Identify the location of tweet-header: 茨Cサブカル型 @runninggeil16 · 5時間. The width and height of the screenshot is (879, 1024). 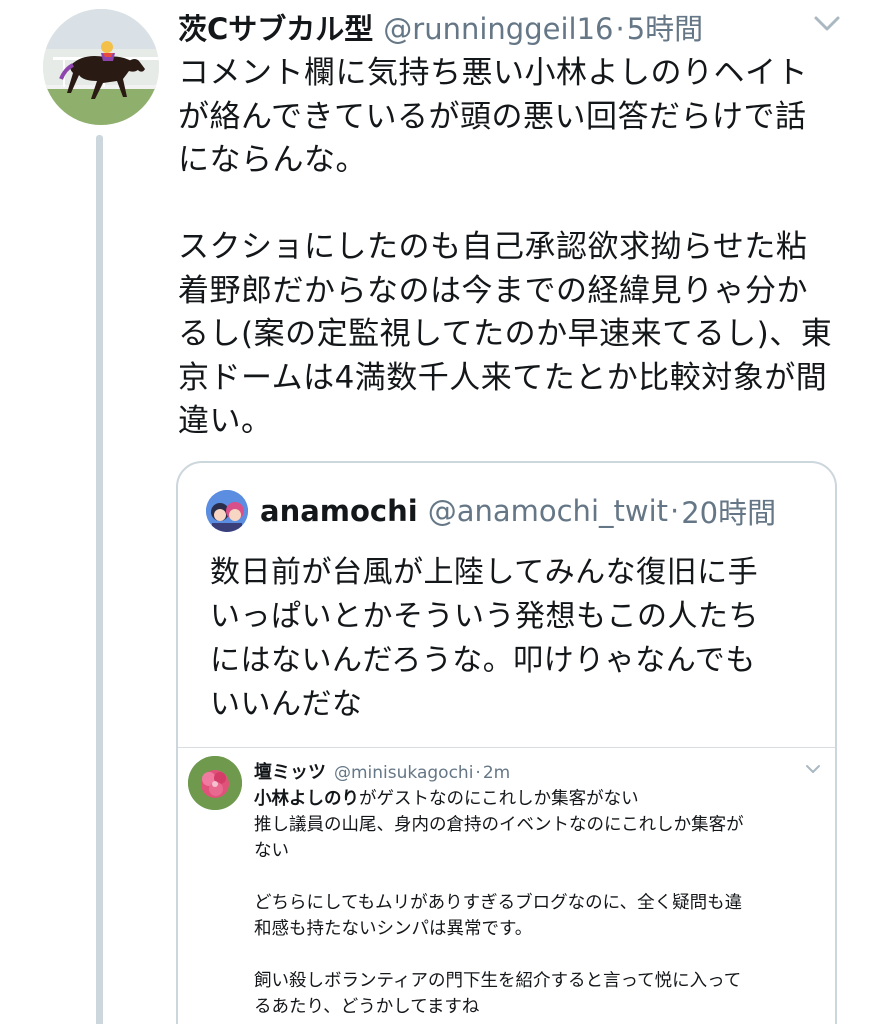
(440, 26).